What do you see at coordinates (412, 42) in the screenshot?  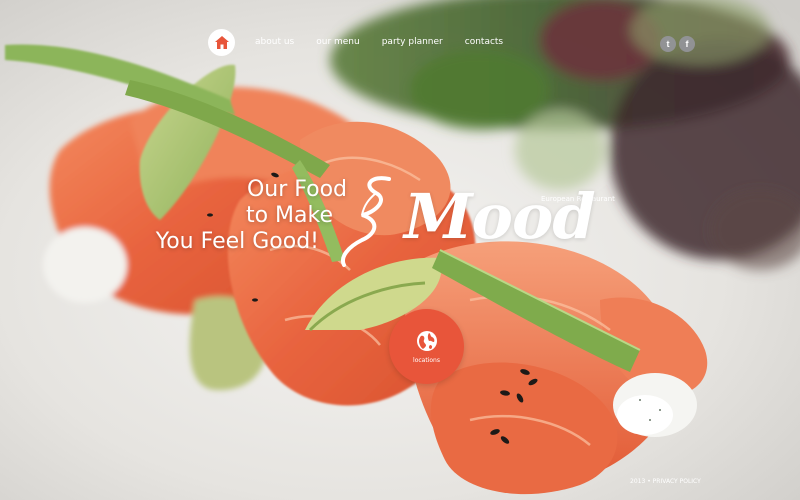 I see `nav-item-party-planner: party planner` at bounding box center [412, 42].